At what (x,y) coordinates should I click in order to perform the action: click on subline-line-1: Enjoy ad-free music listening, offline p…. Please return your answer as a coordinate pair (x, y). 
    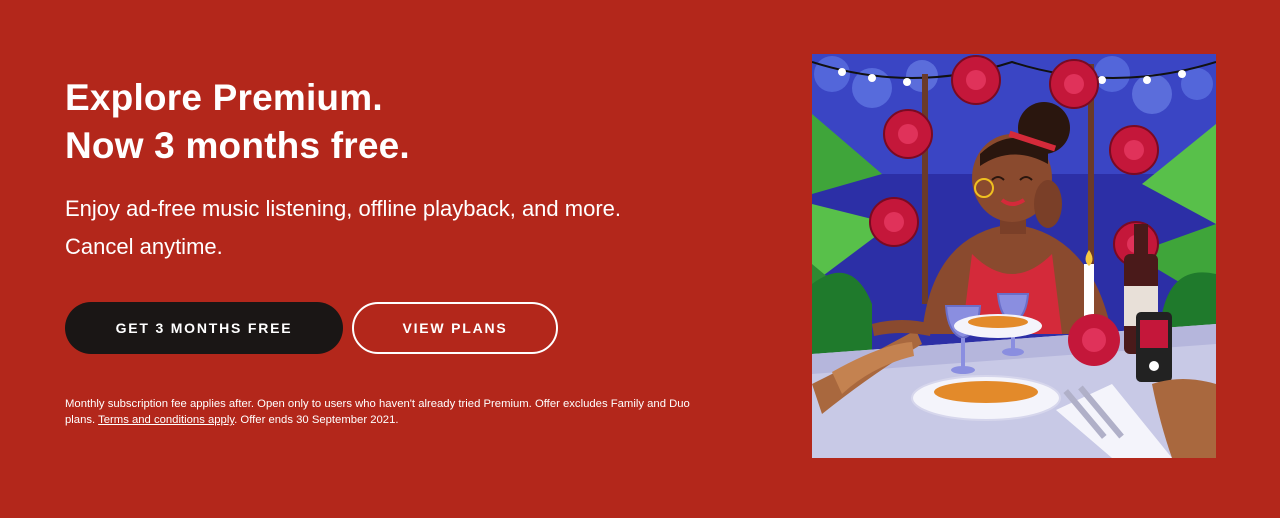
    Looking at the image, I should click on (343, 208).